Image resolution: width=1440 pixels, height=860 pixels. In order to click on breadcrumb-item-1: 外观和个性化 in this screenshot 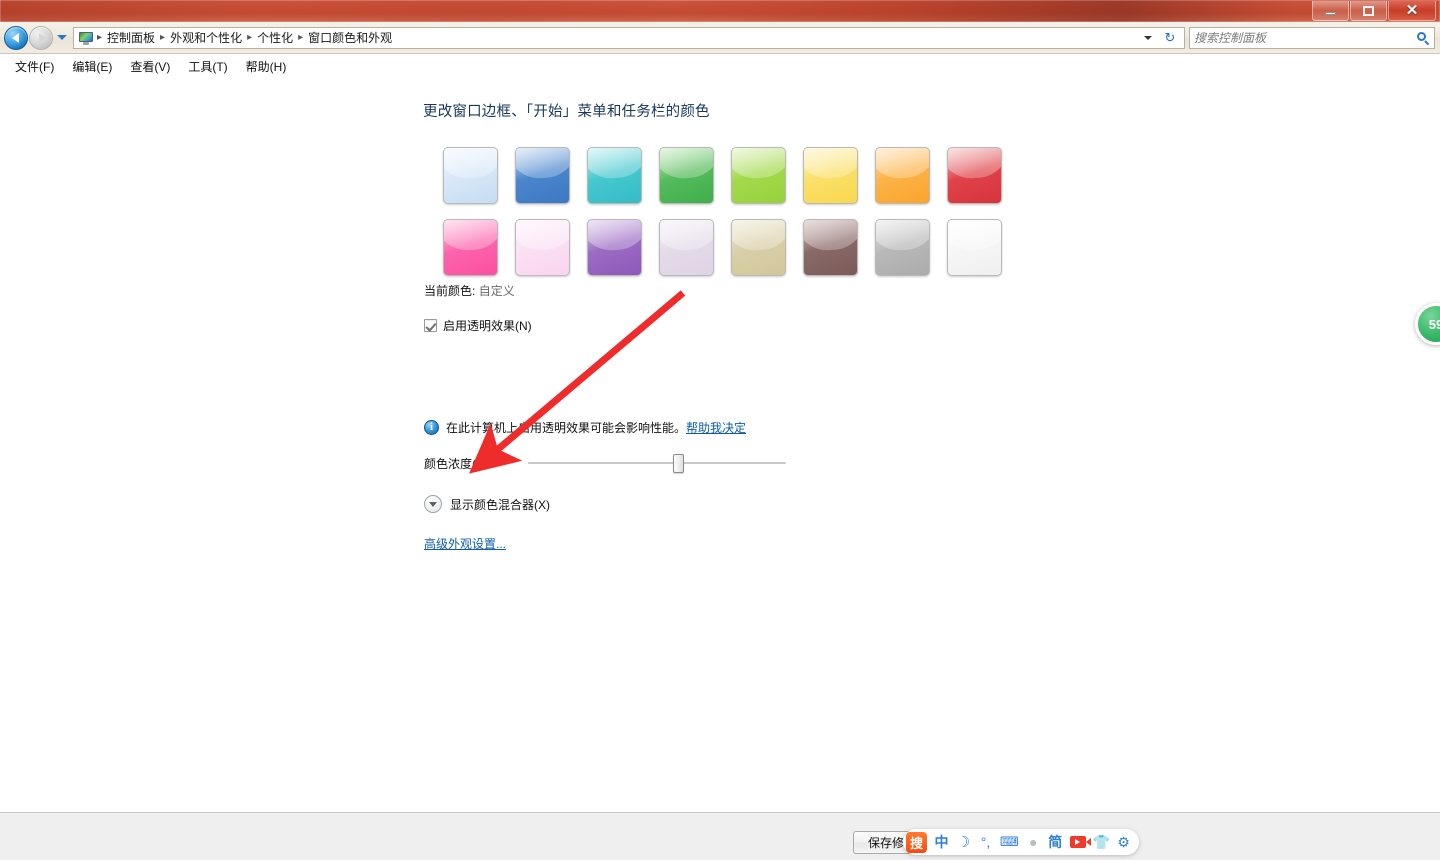, I will do `click(206, 37)`.